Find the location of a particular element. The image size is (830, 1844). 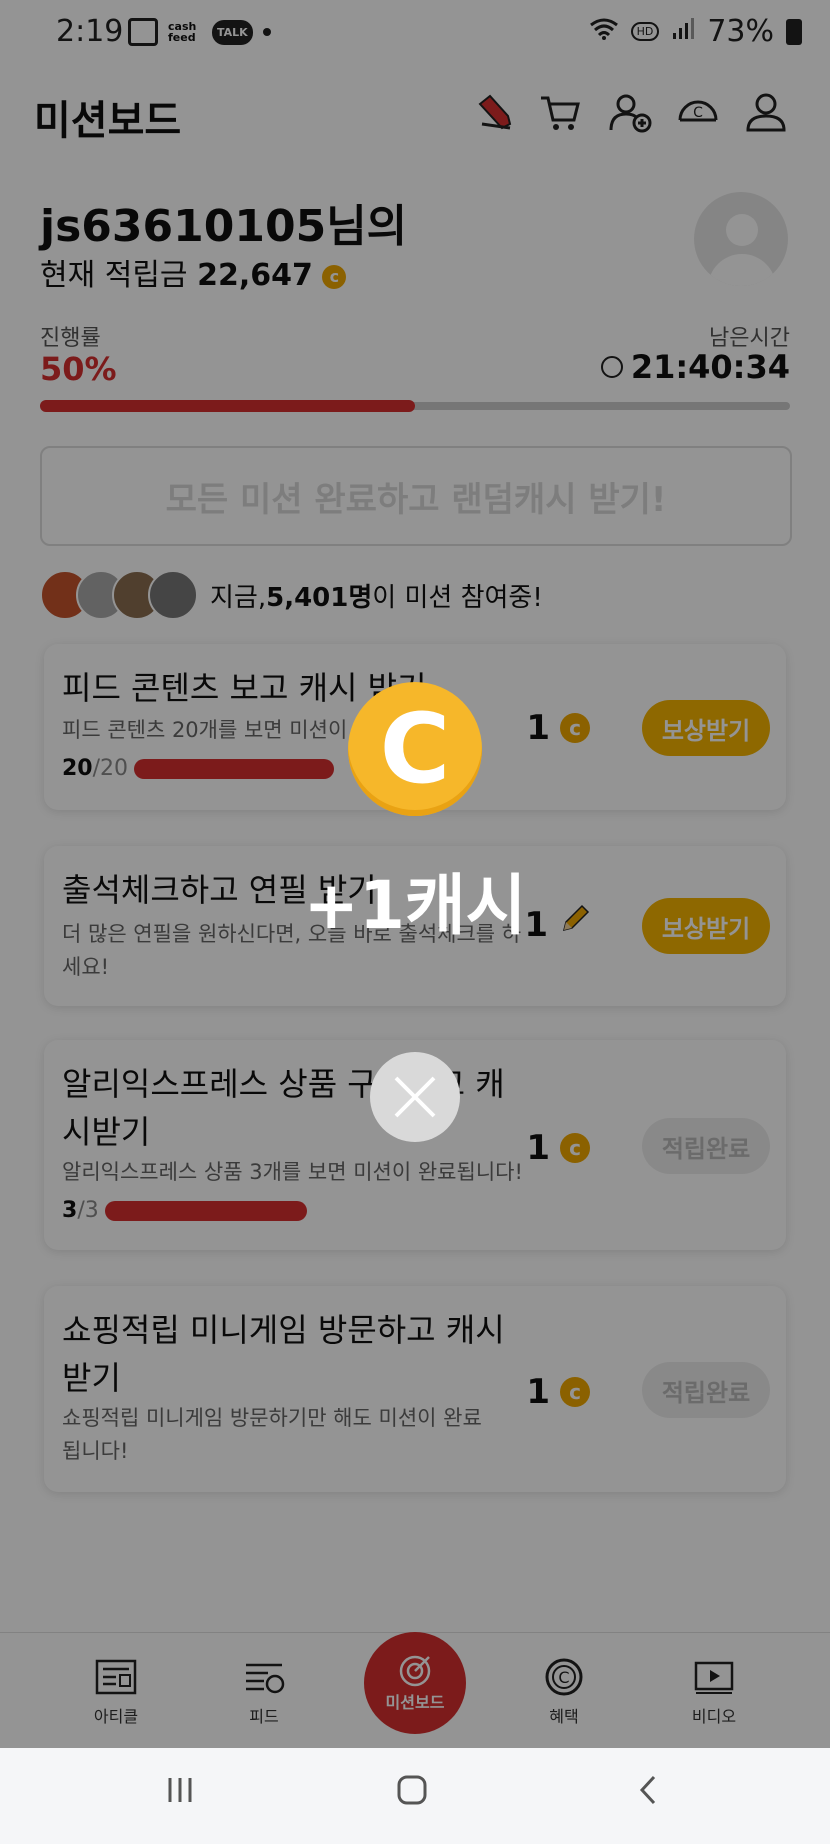

close-icon is located at coordinates (415, 1097).